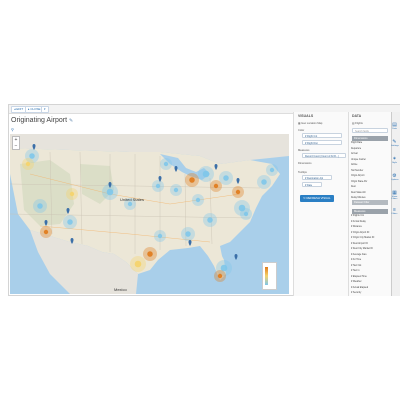 The height and width of the screenshot is (400, 400). I want to click on dimension-field-item: Arrival, so click(354, 154).